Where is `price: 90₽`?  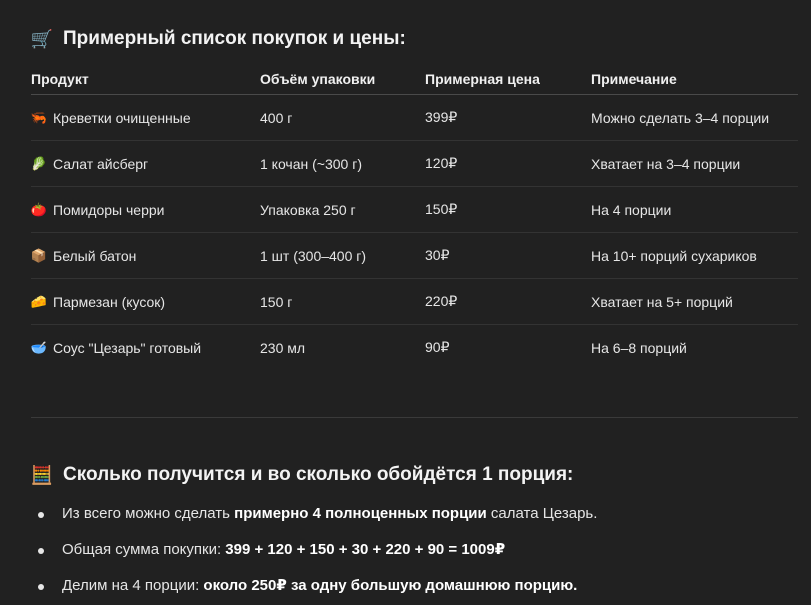 price: 90₽ is located at coordinates (437, 347).